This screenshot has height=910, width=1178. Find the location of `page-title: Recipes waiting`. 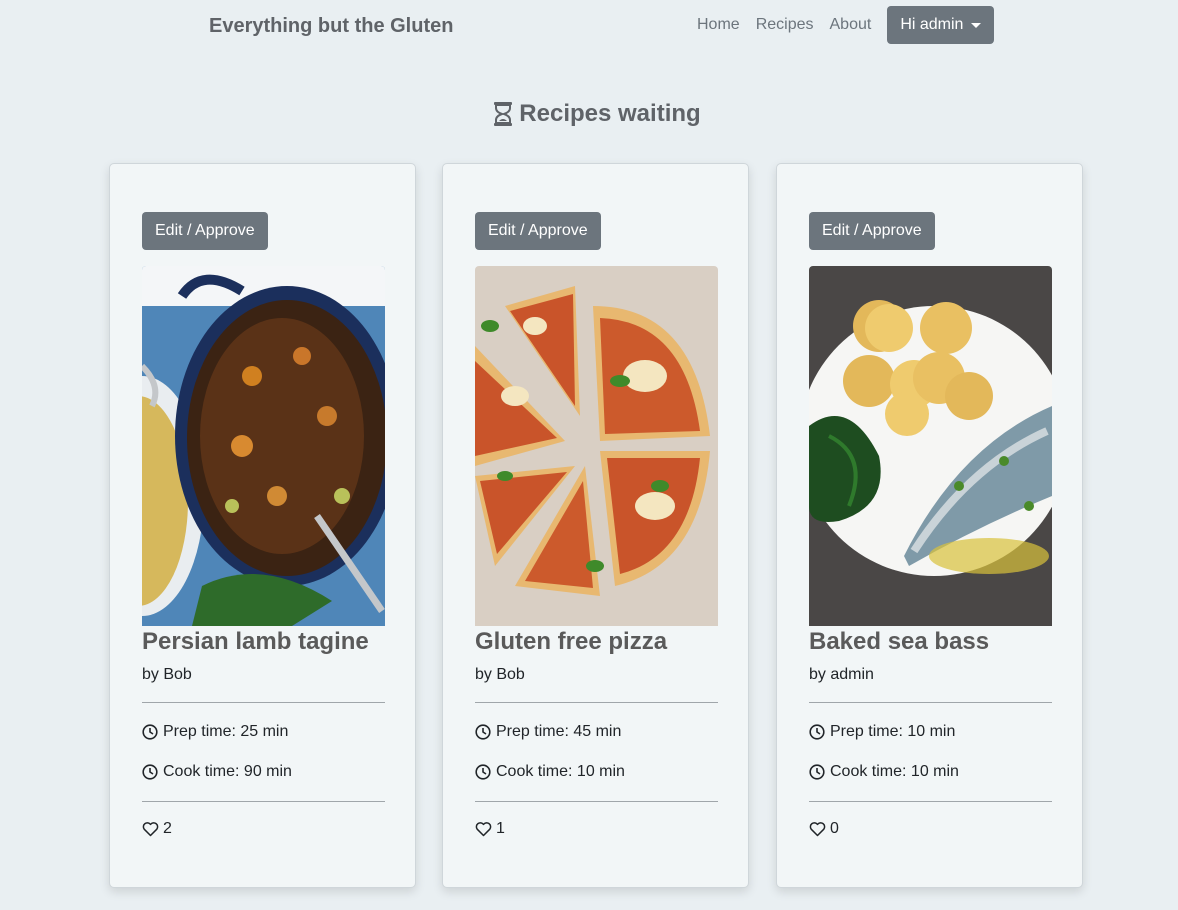

page-title: Recipes waiting is located at coordinates (589, 114).